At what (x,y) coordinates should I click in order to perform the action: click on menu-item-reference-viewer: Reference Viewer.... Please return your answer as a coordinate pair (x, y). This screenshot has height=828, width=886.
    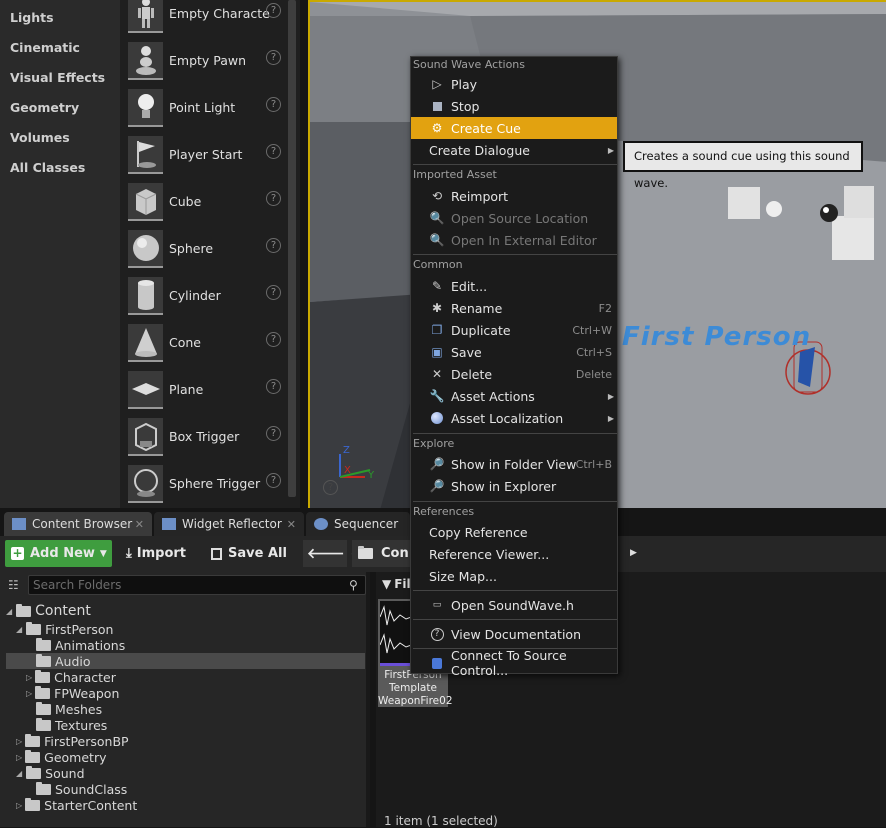
    Looking at the image, I should click on (514, 554).